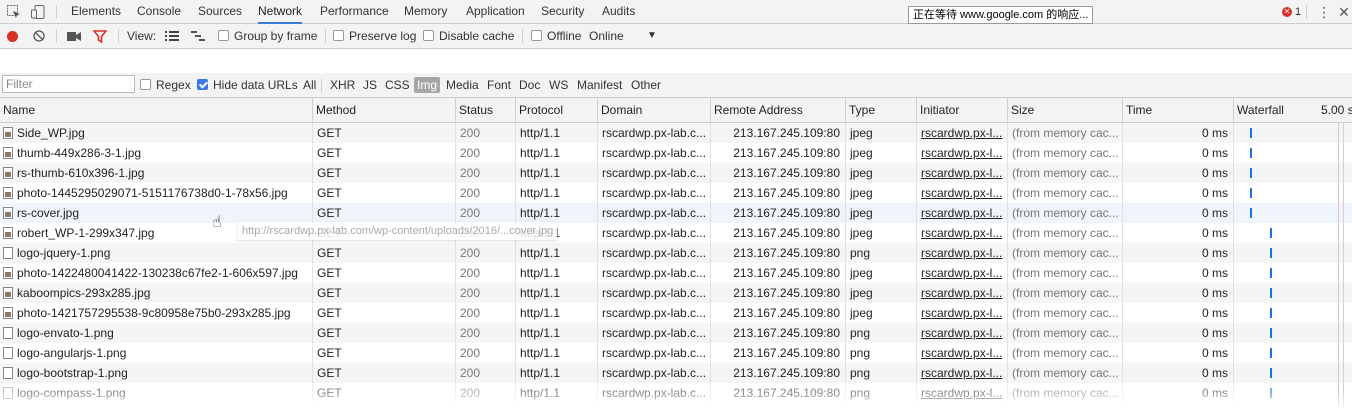 The width and height of the screenshot is (1352, 408). What do you see at coordinates (397, 85) in the screenshot?
I see `filter-type-css: CSS` at bounding box center [397, 85].